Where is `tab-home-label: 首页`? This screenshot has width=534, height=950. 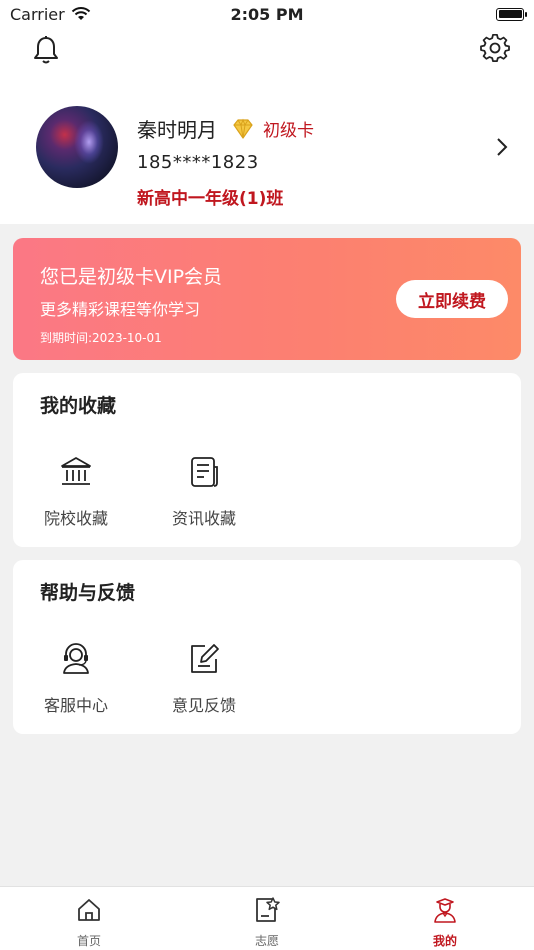 tab-home-label: 首页 is located at coordinates (88, 941).